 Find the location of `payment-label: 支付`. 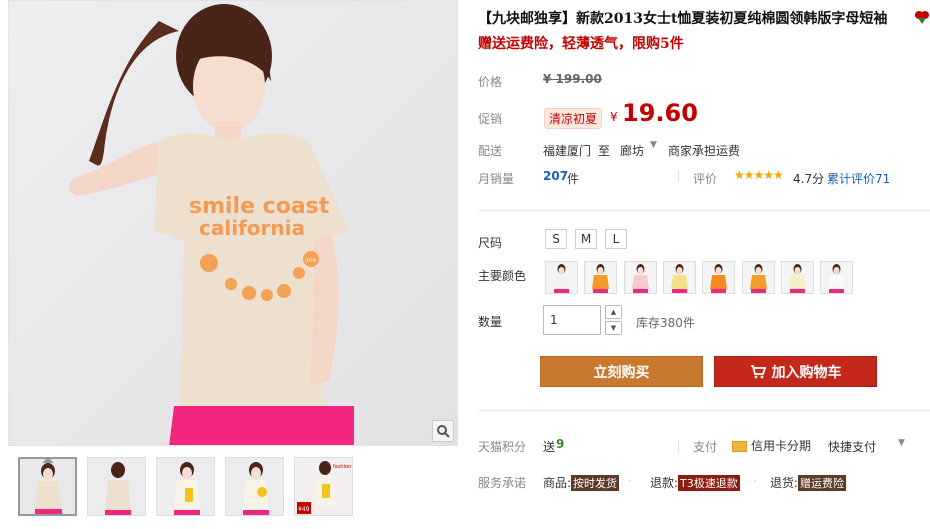

payment-label: 支付 is located at coordinates (705, 447).